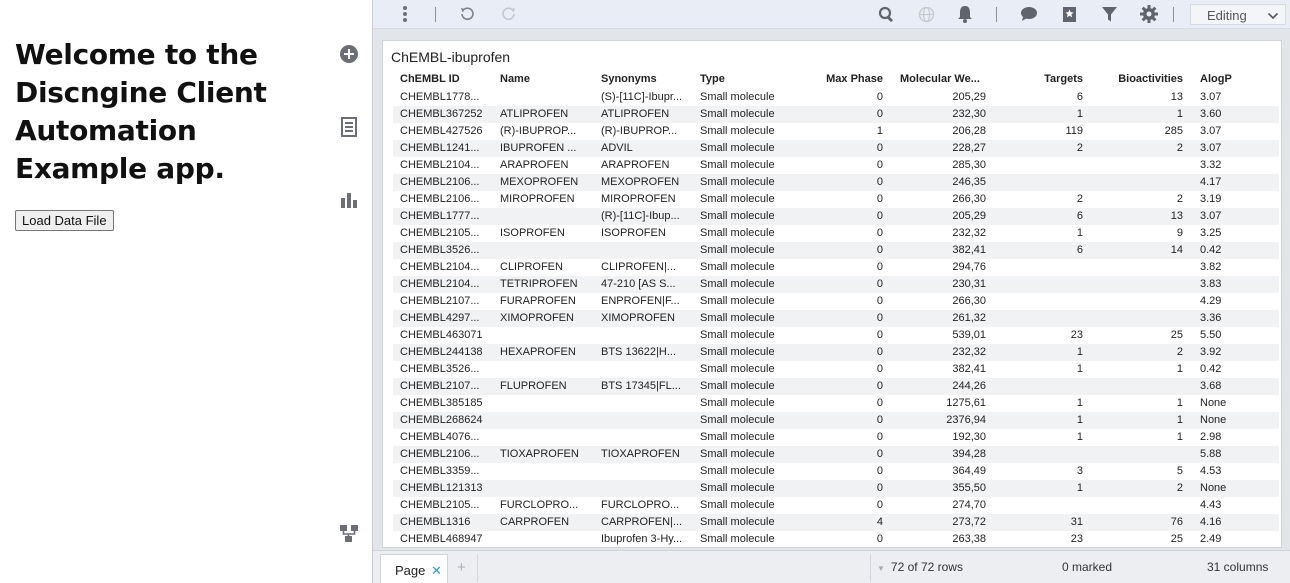  Describe the element at coordinates (1238, 14) in the screenshot. I see `mode-dropdown: Editing` at that location.